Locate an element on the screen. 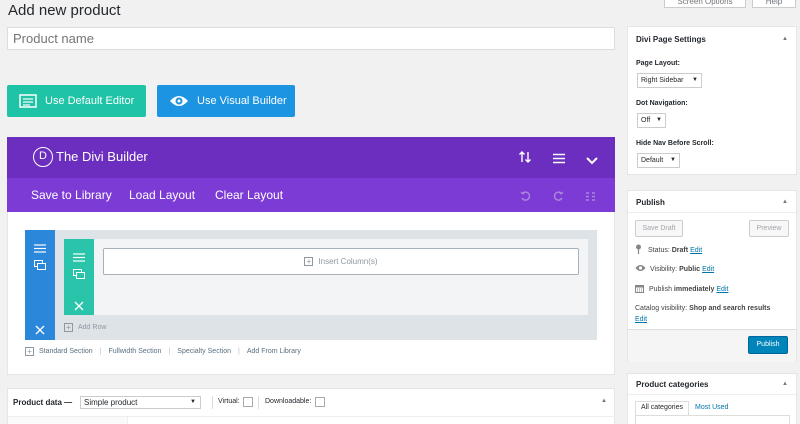  section-delete-icon is located at coordinates (40, 331).